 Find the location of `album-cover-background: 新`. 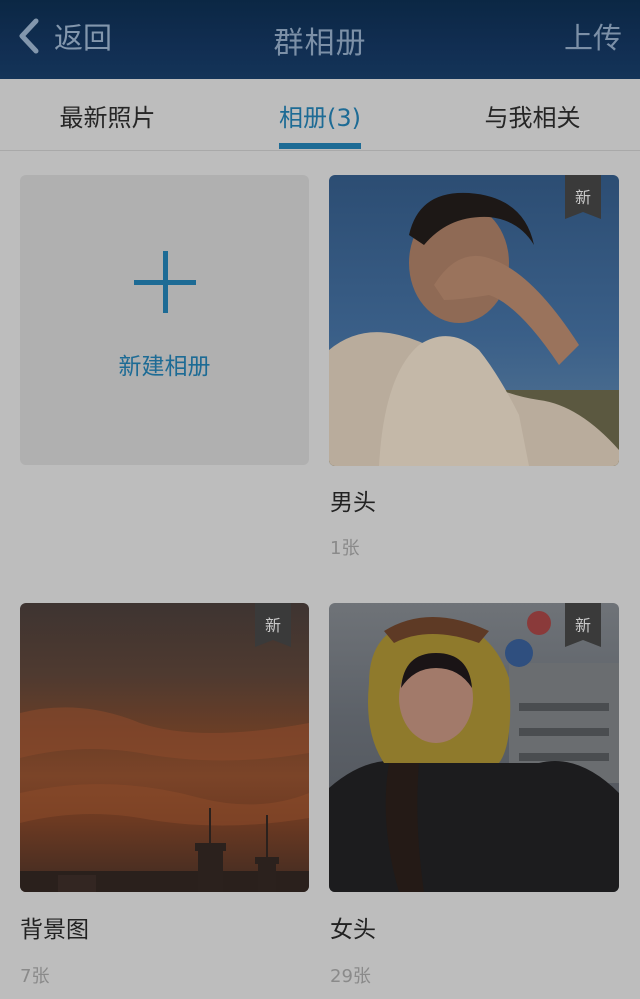

album-cover-background: 新 is located at coordinates (164, 747).